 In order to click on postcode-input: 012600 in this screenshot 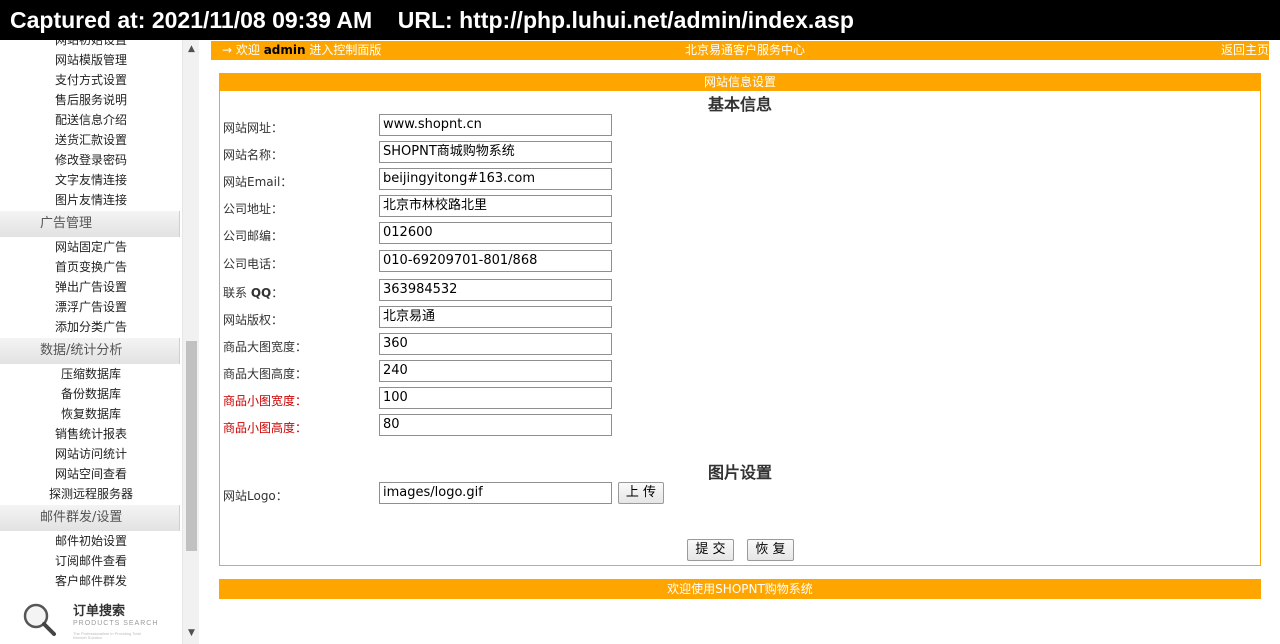, I will do `click(495, 233)`.